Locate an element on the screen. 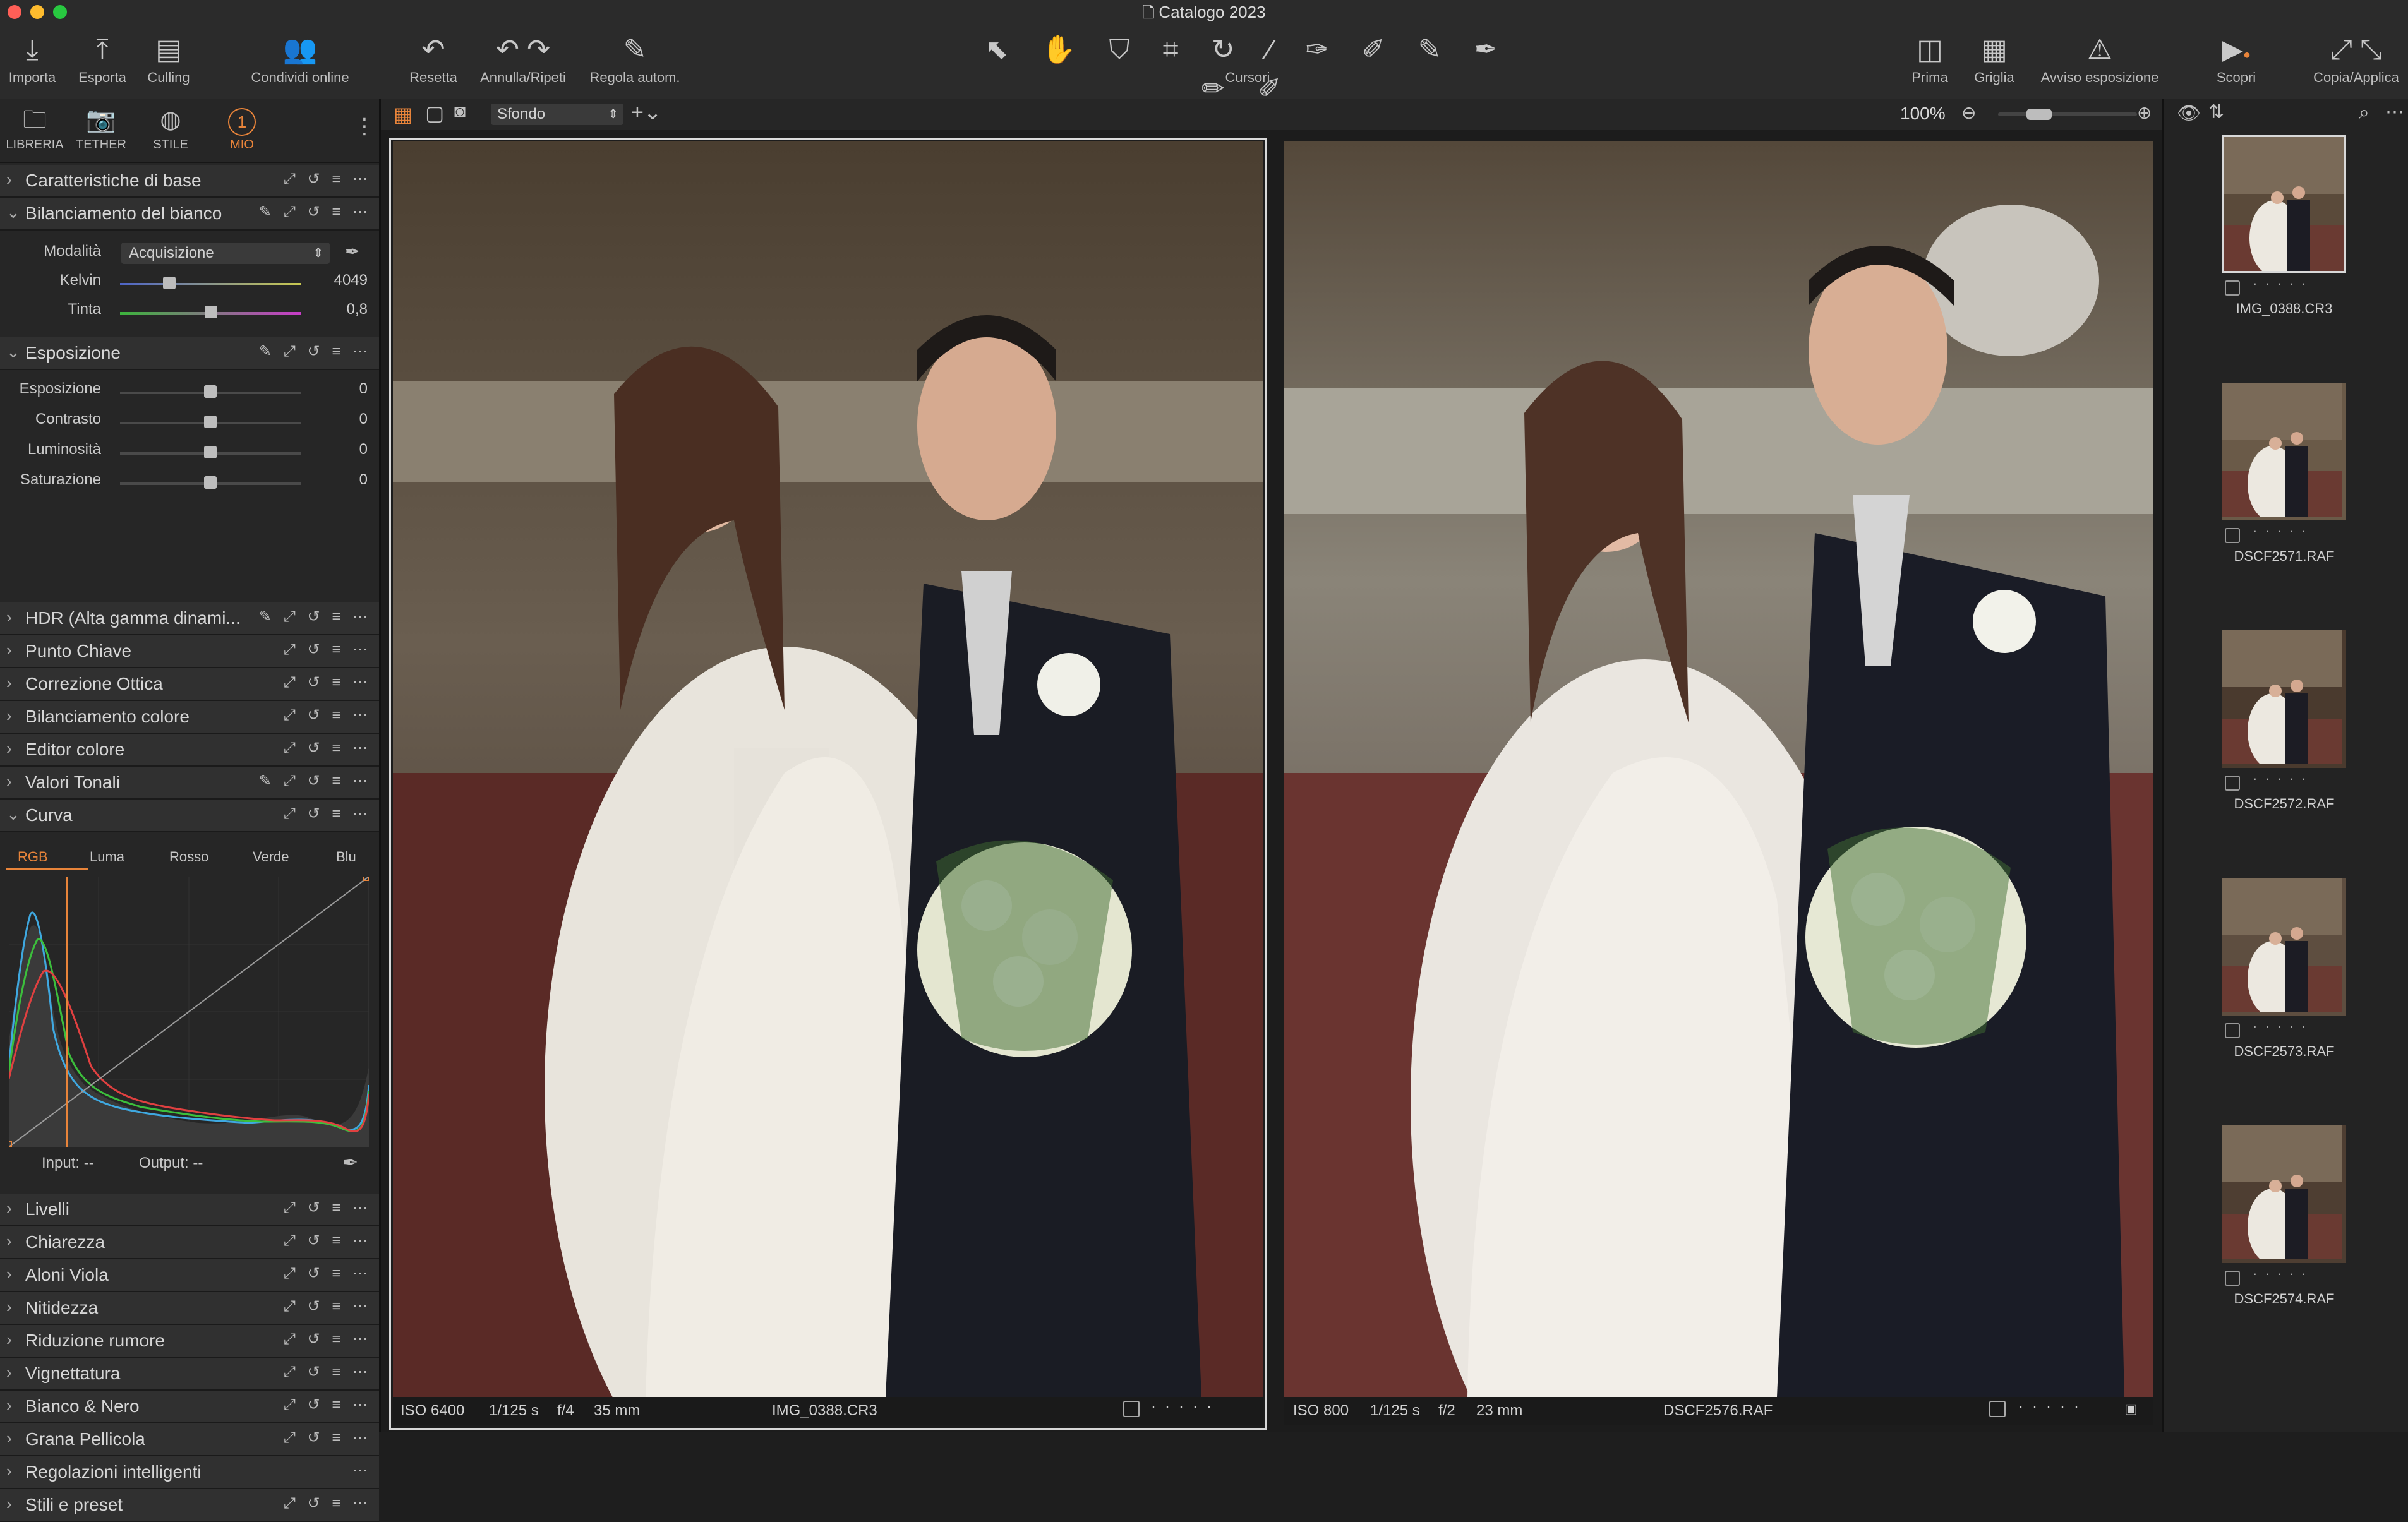  tab-mine: 1 MIO is located at coordinates (242, 127).